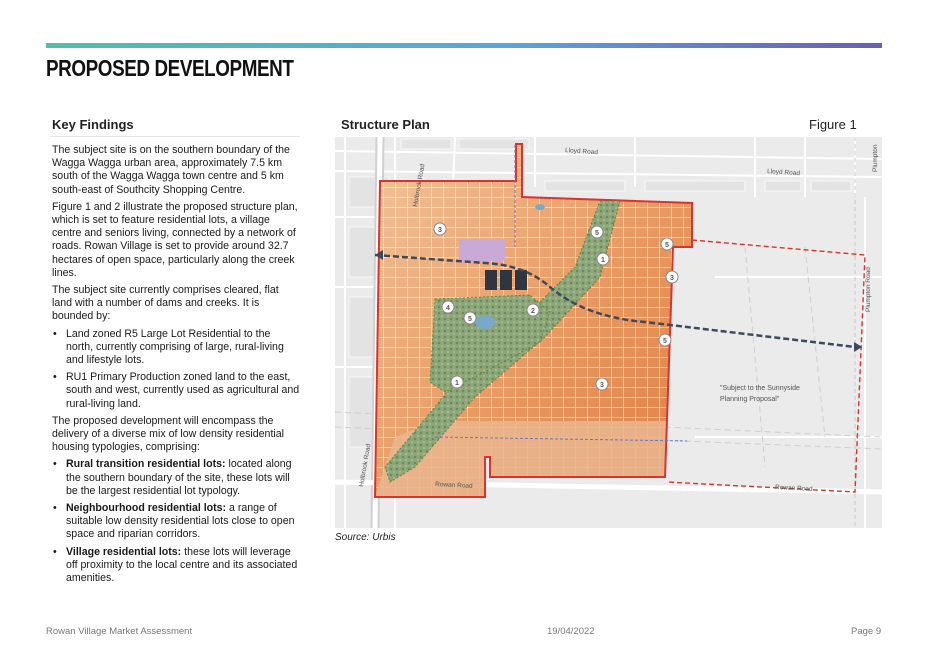 The image size is (928, 656). What do you see at coordinates (170, 68) in the screenshot?
I see `page-title: PROPOSED DEVELOPMENT` at bounding box center [170, 68].